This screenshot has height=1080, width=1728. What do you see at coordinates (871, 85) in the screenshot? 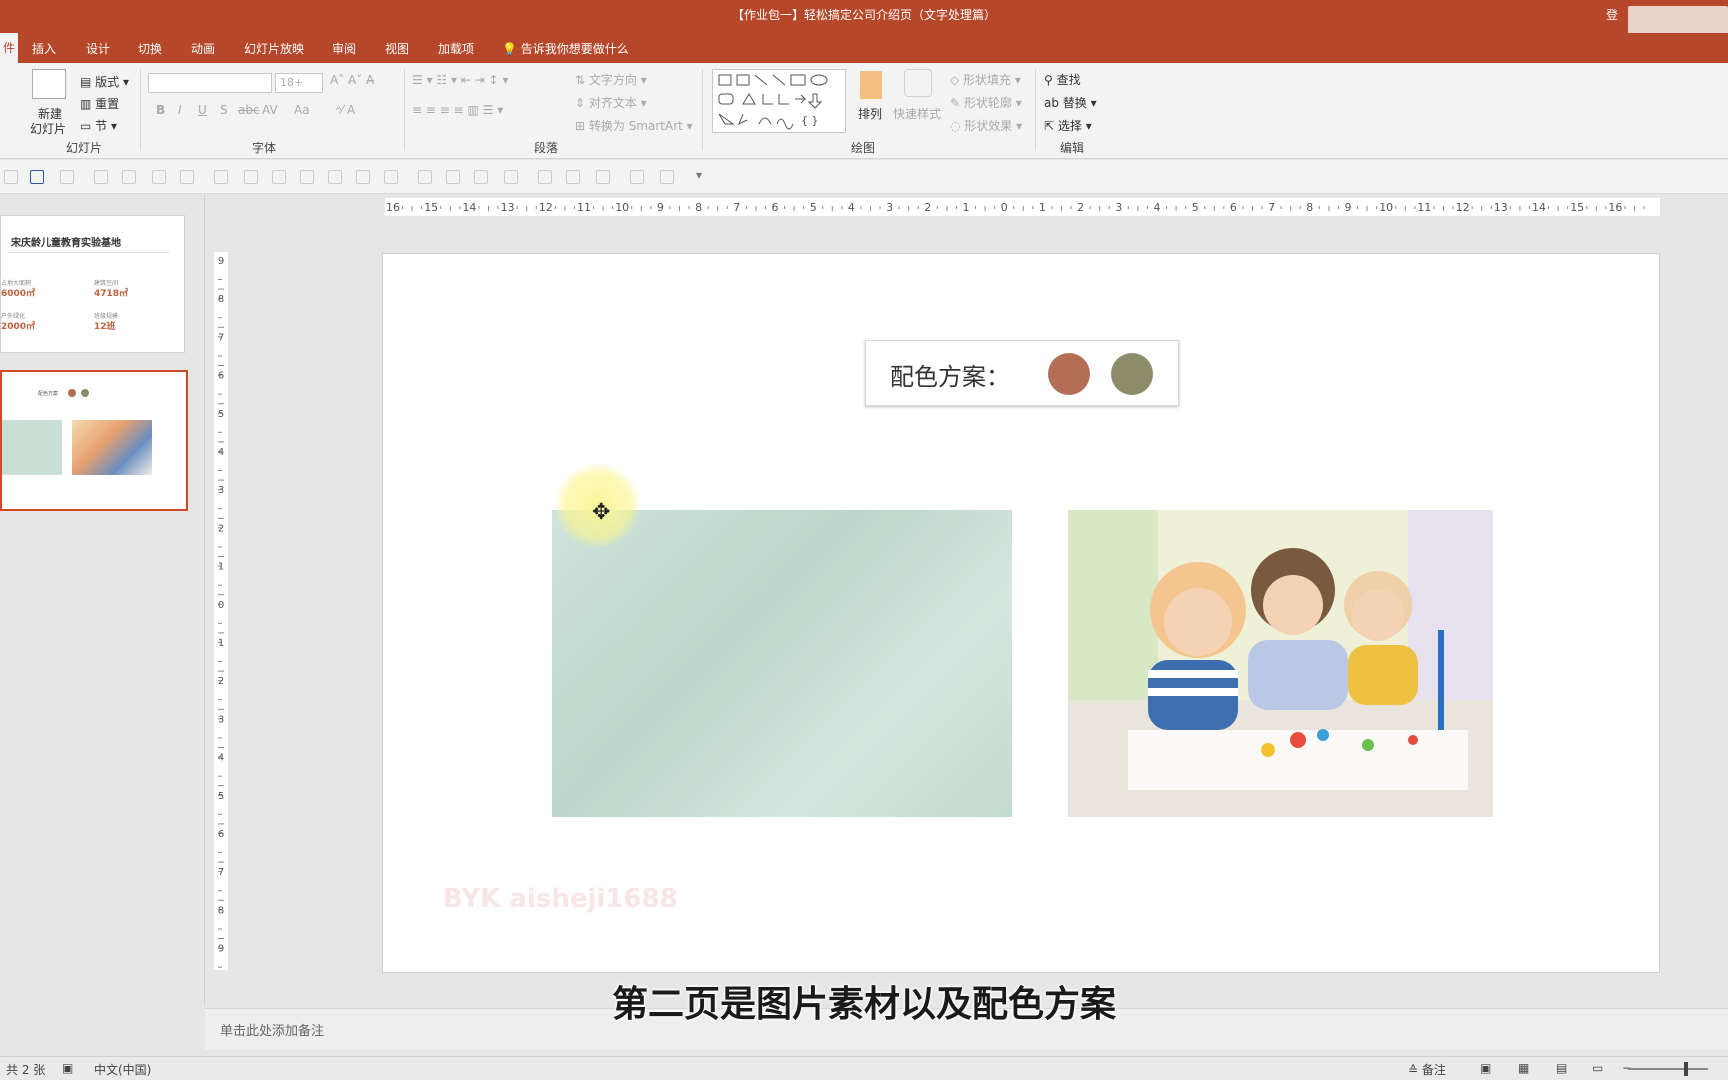
I see `arrange-icon` at bounding box center [871, 85].